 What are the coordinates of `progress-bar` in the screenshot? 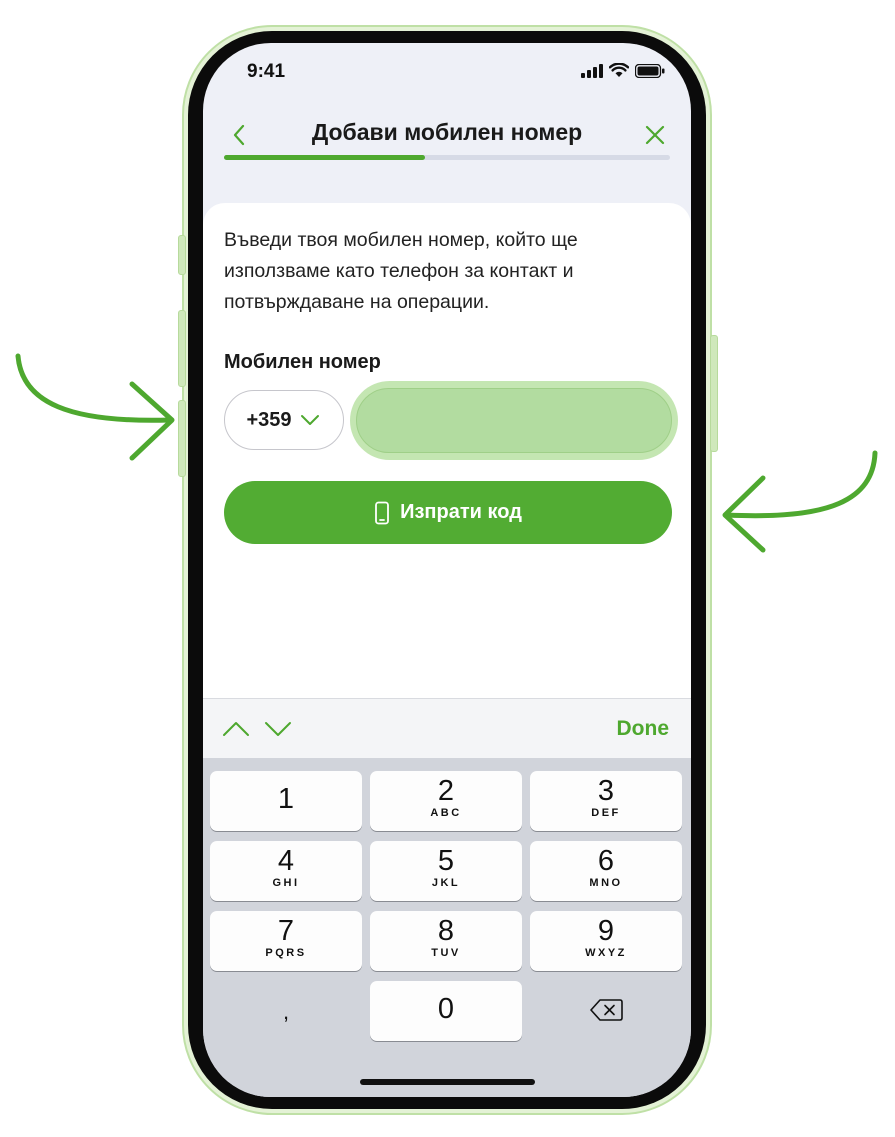 It's located at (447, 157).